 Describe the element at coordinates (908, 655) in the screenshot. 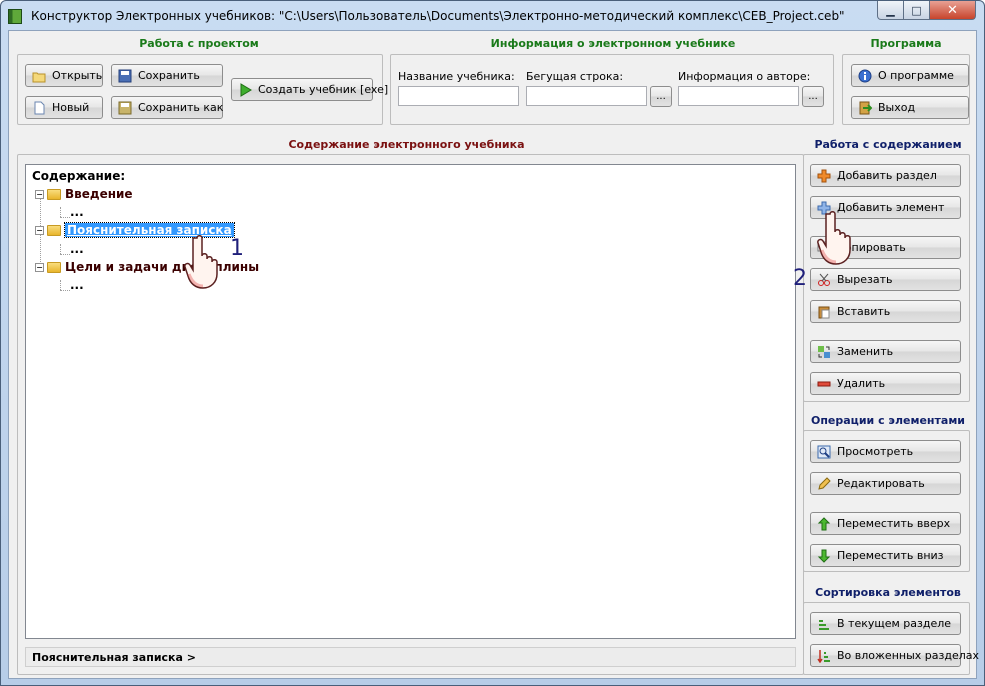

I see `sort-nested-sections-label: Во вложенных разделах` at that location.